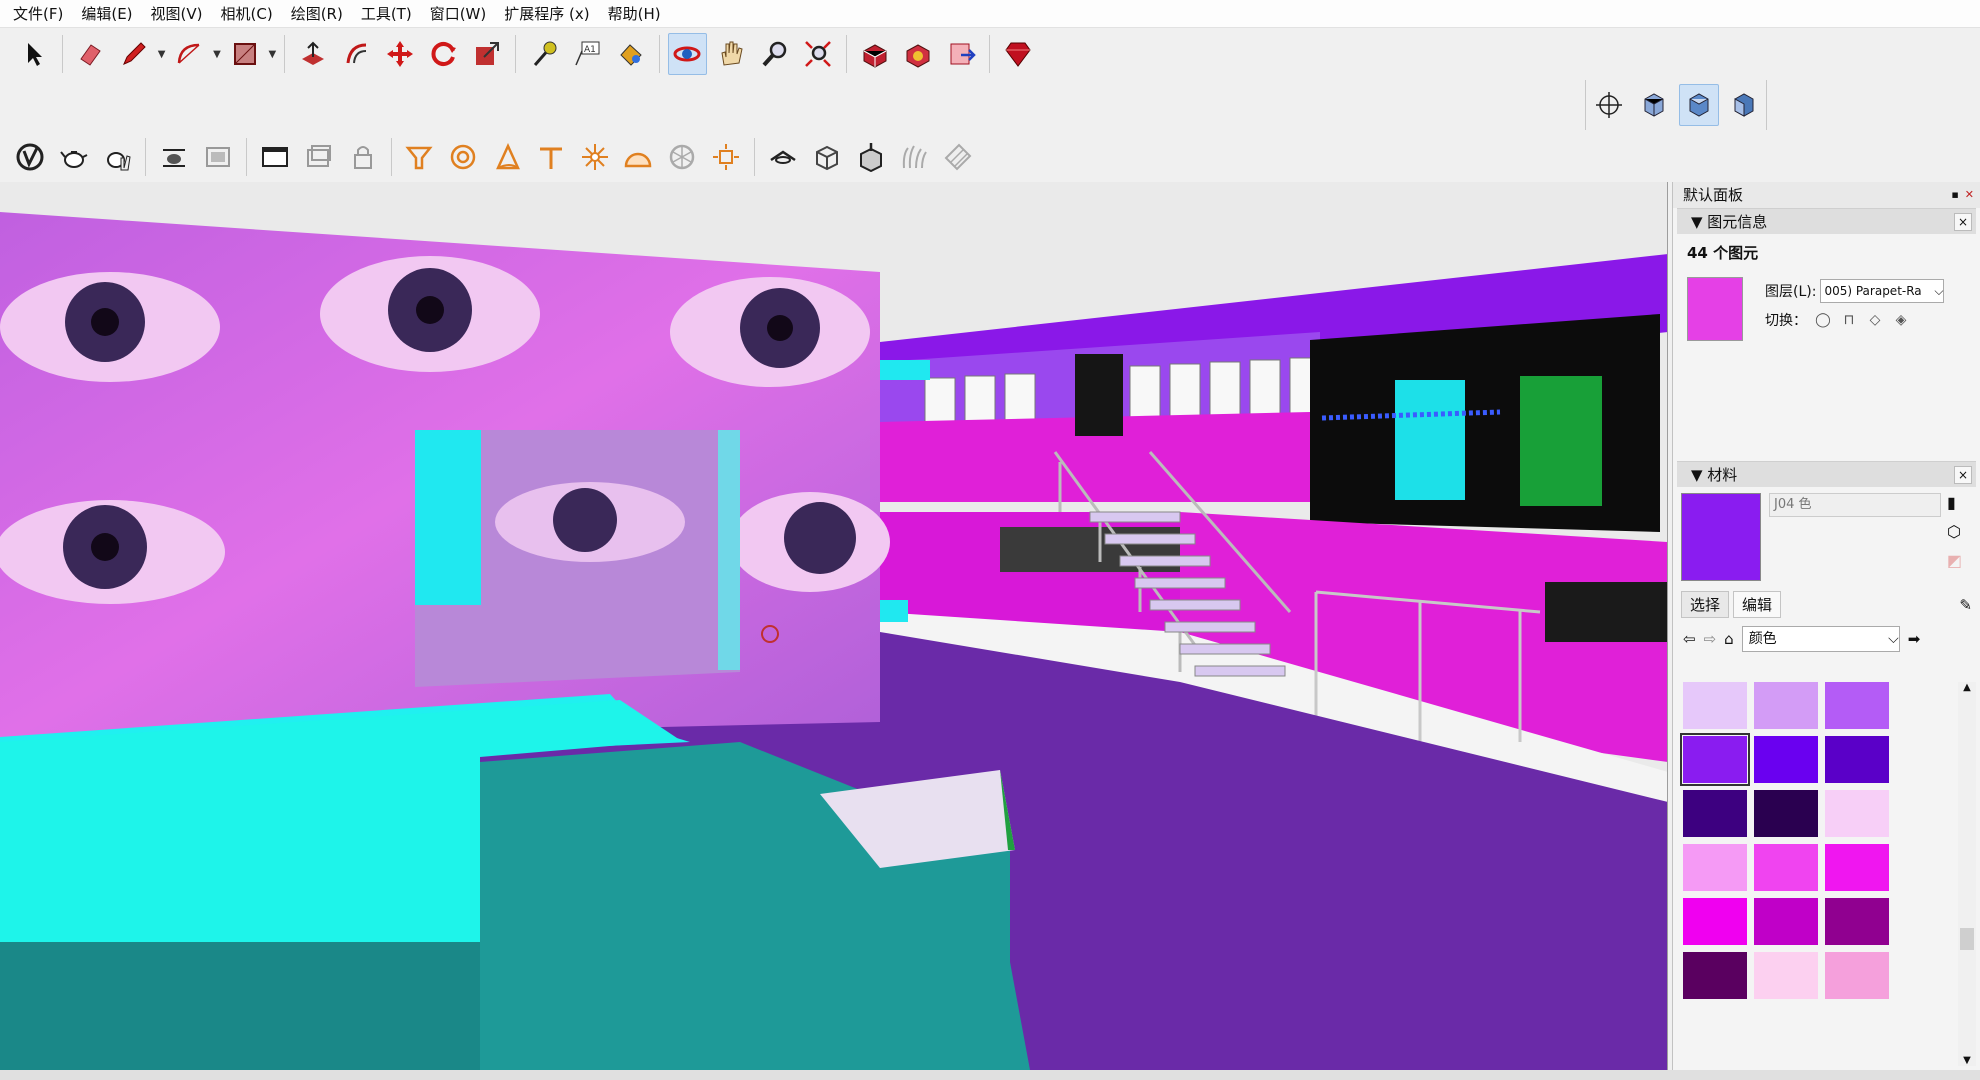 The width and height of the screenshot is (1980, 1080). I want to click on ruby-console-icon, so click(1018, 54).